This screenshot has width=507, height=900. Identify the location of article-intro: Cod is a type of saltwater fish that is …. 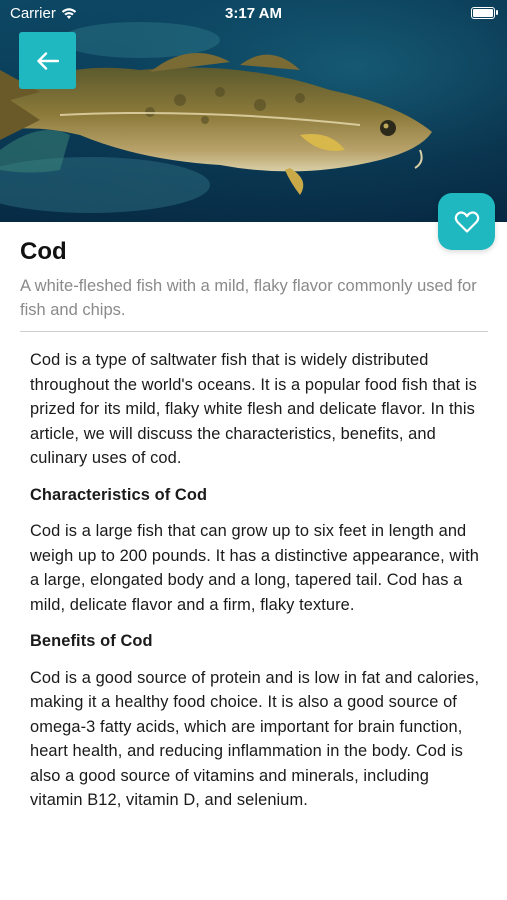
(253, 409).